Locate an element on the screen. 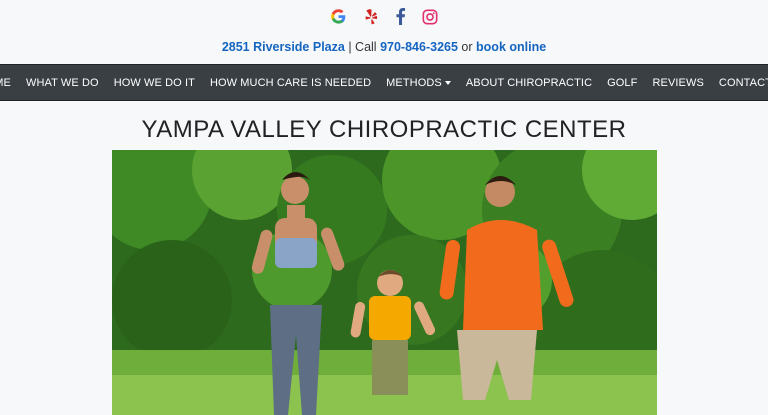  facebook-icon is located at coordinates (400, 17).